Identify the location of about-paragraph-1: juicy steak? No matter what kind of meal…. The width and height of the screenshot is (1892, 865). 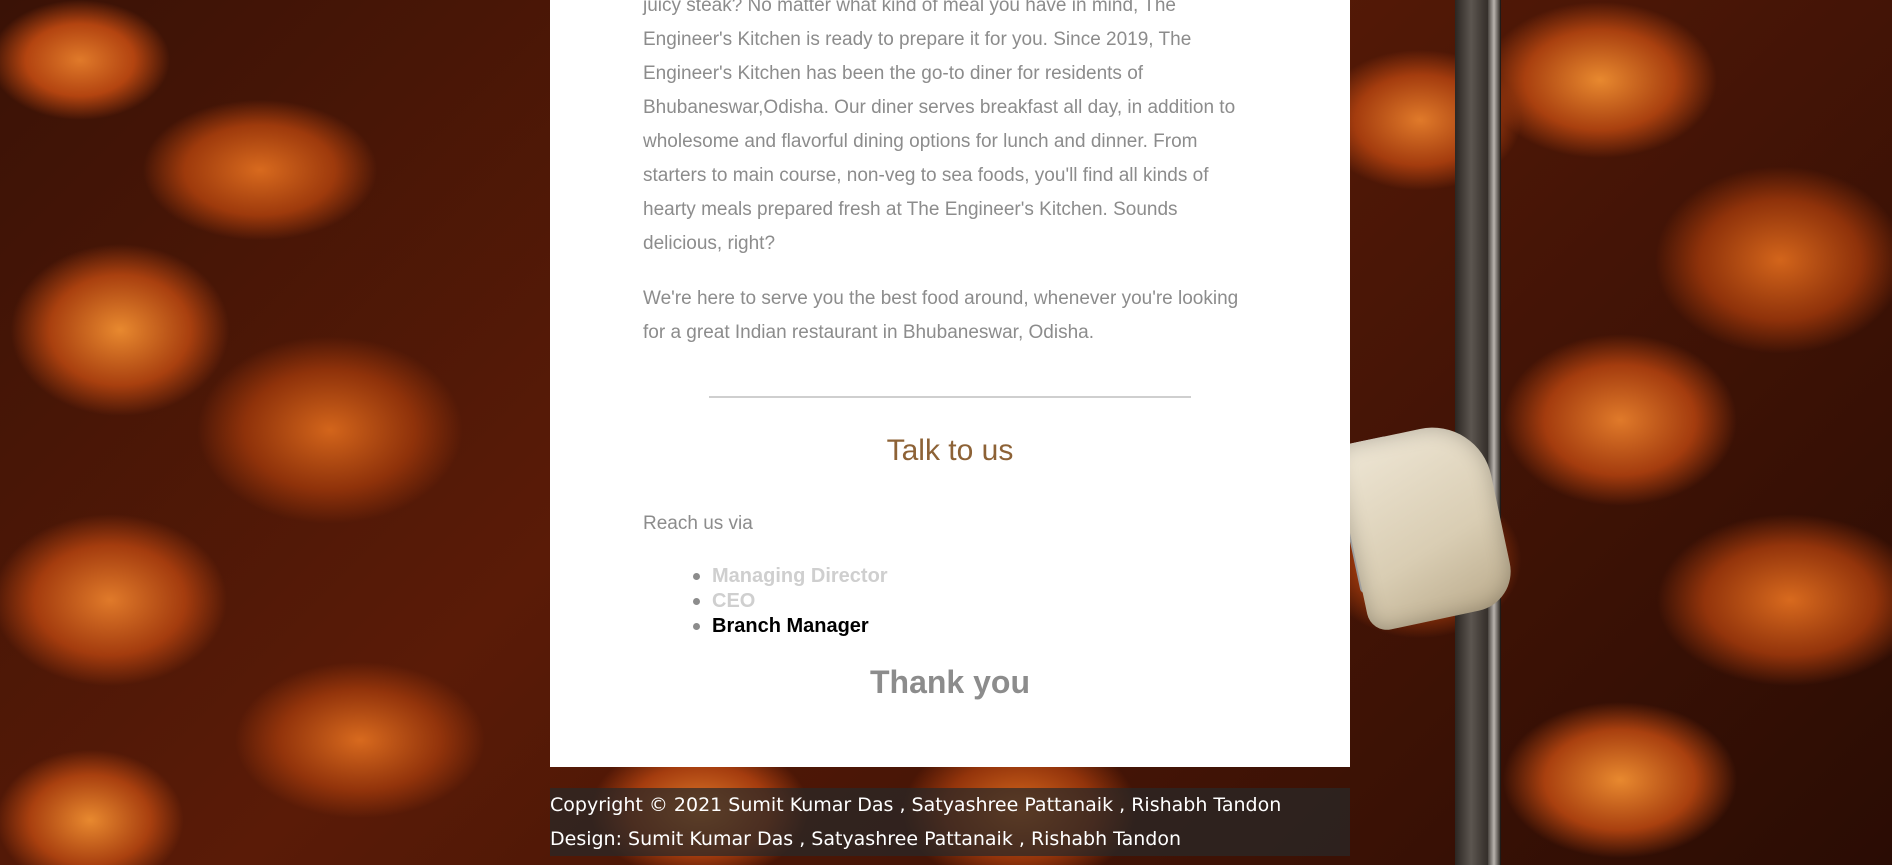
(939, 127).